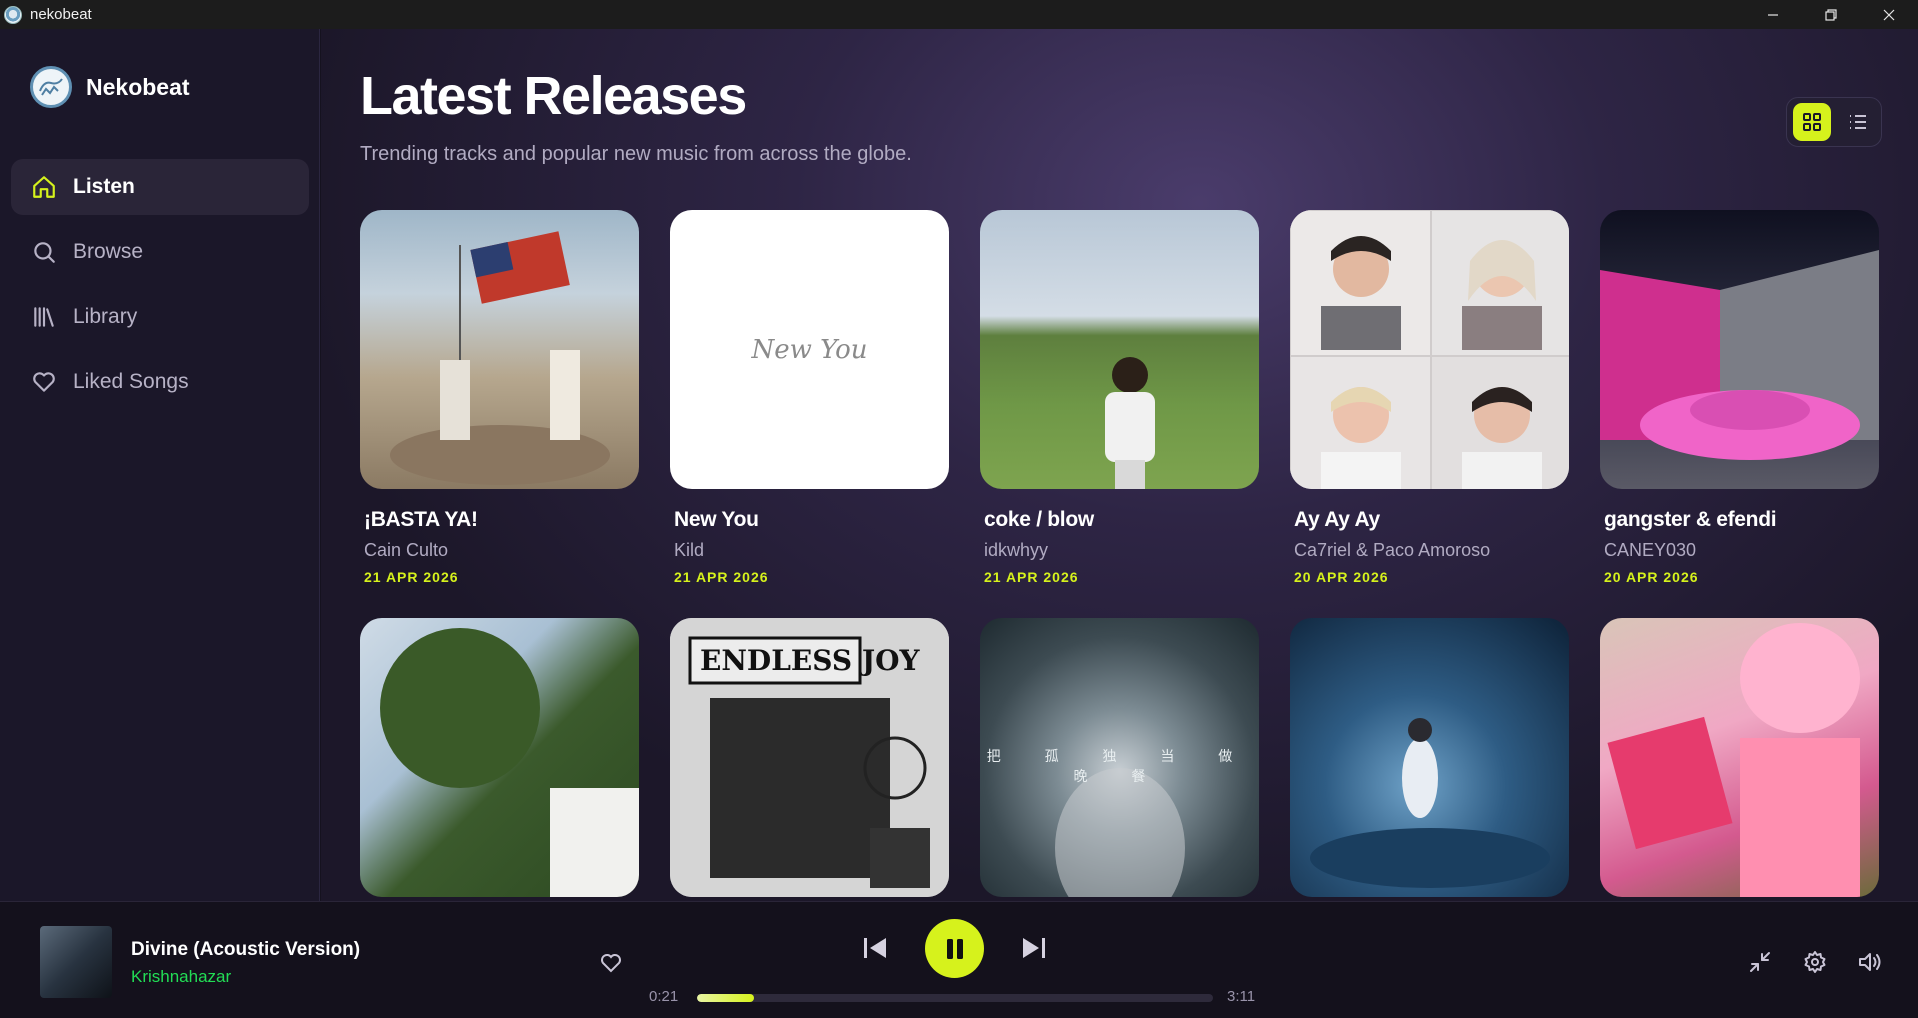 The image size is (1918, 1018). I want to click on release-card: ¡BASTA YA! Cain Culto 21 APR 2026, so click(499, 397).